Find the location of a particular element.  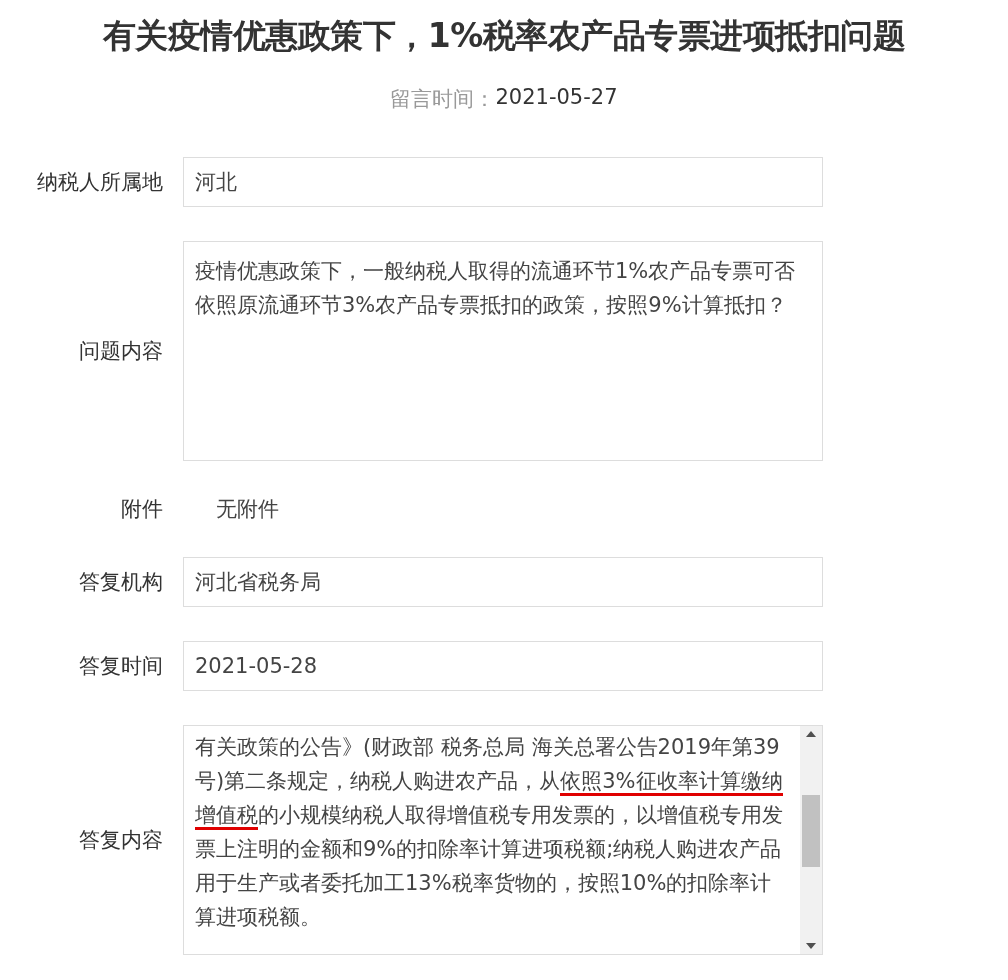

text-field: 河北省税务局 is located at coordinates (503, 582).